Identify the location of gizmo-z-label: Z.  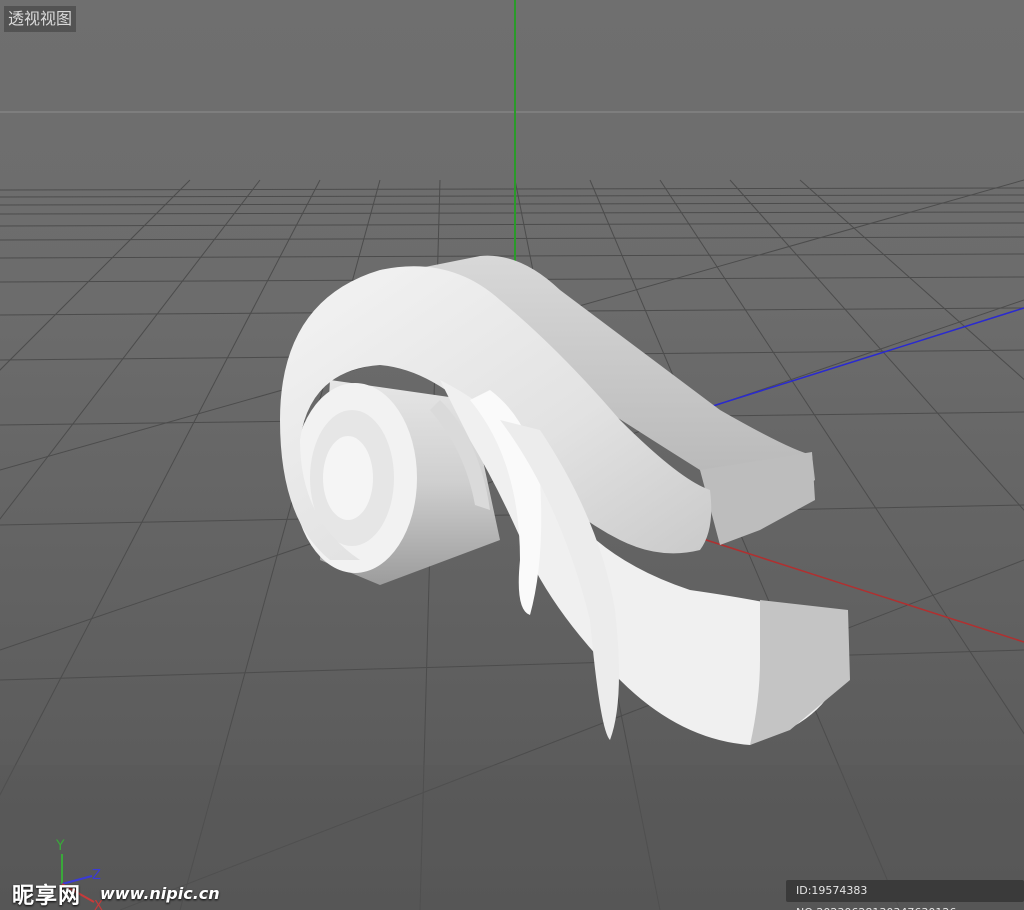
(96, 875).